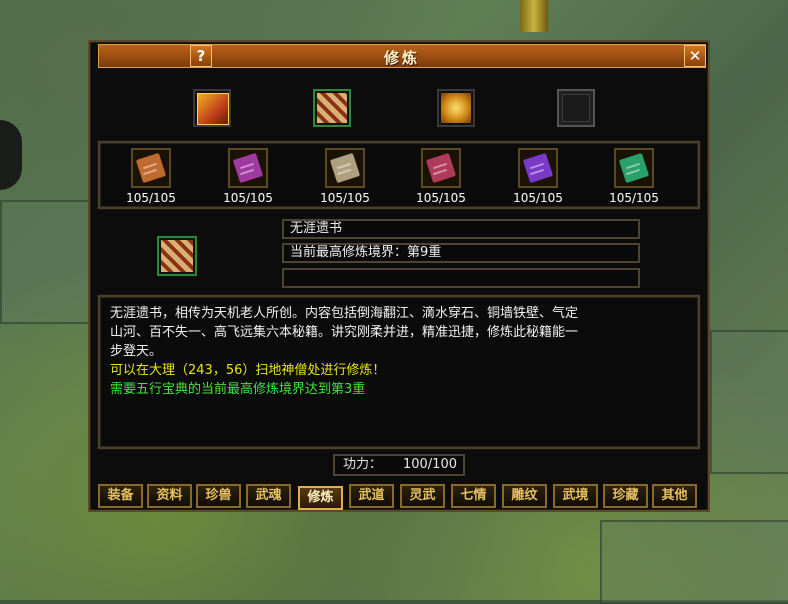  What do you see at coordinates (422, 496) in the screenshot?
I see `tab-spirit-weapon: 灵武` at bounding box center [422, 496].